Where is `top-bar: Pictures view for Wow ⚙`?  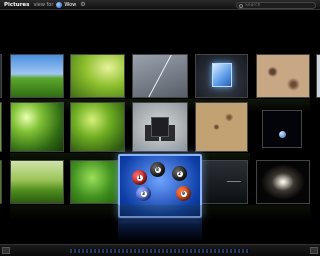 top-bar: Pictures view for Wow ⚙ is located at coordinates (160, 5).